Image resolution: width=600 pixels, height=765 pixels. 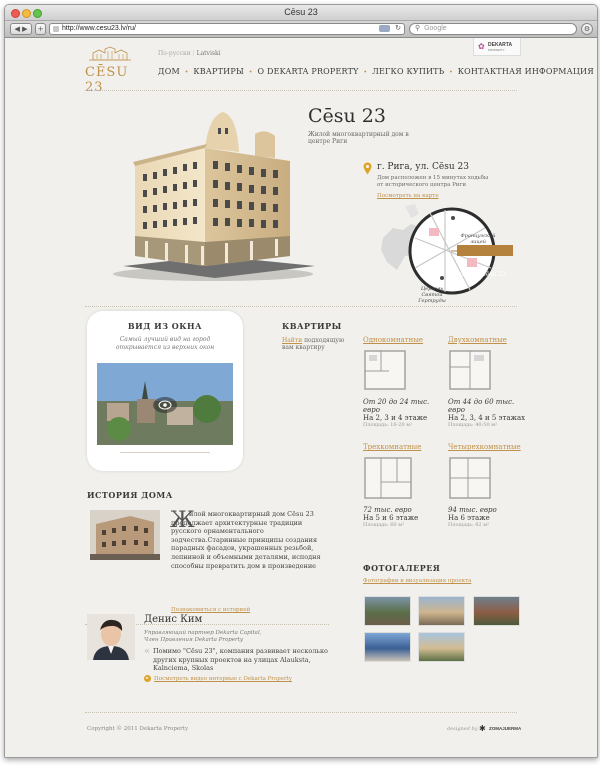 I want to click on find-apartment-link: Найти, so click(x=292, y=340).